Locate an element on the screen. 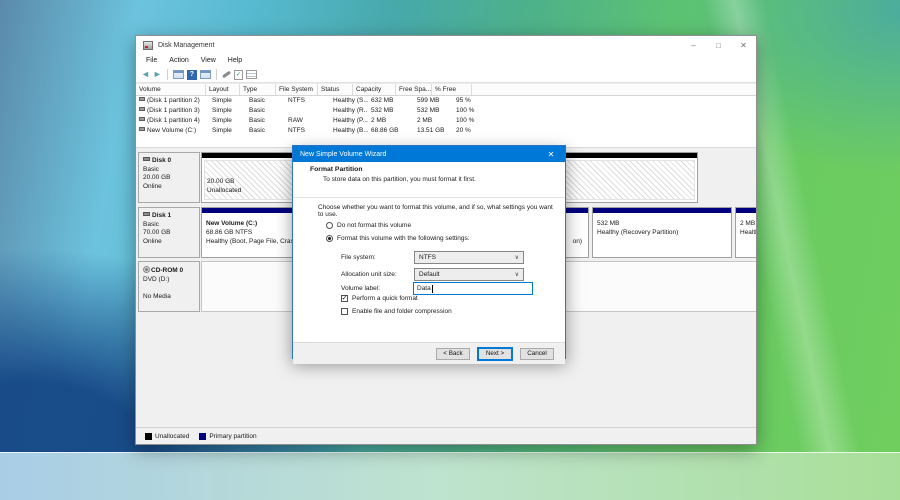  cell-volume: (Disk 1 partition 3) is located at coordinates (173, 110).